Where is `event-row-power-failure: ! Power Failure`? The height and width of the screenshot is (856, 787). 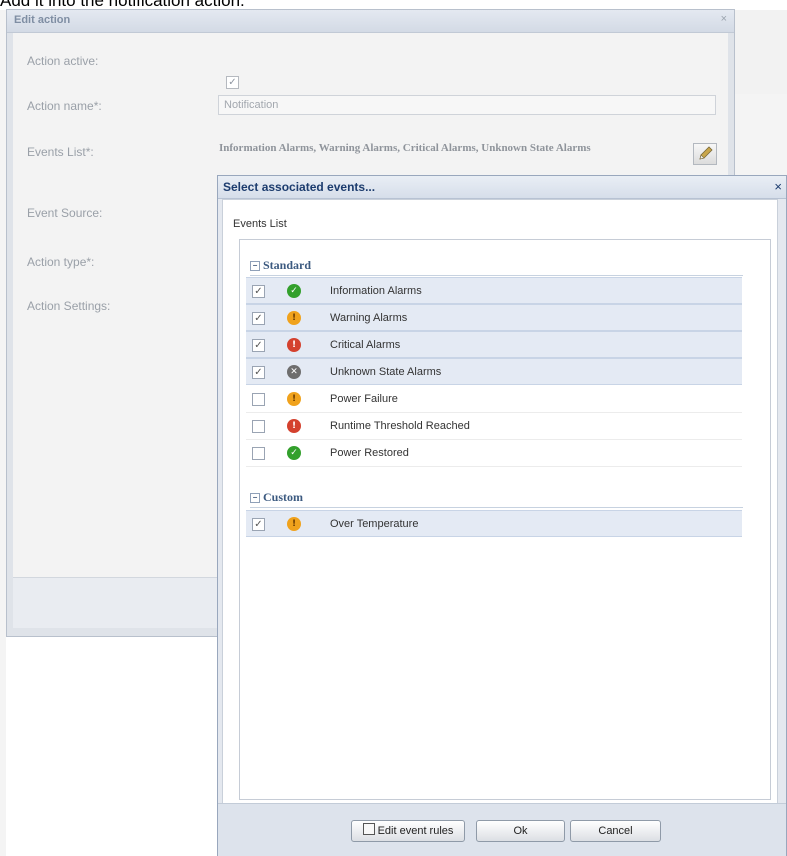 event-row-power-failure: ! Power Failure is located at coordinates (494, 399).